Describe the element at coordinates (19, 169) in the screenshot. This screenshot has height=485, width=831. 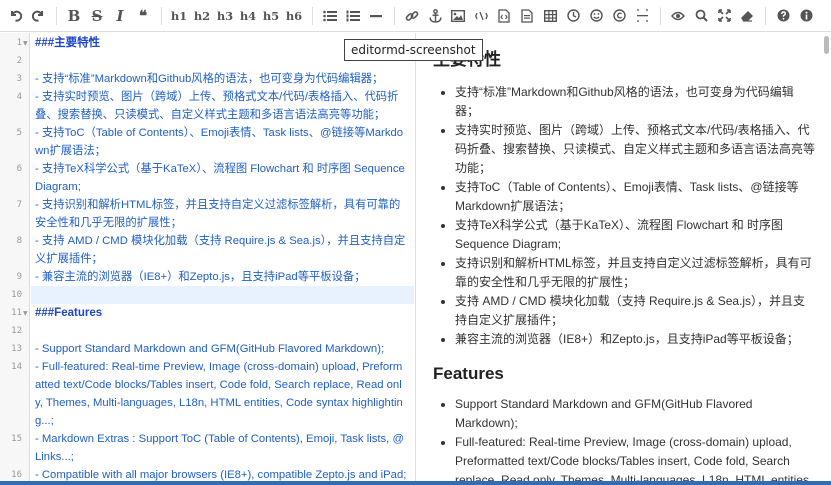
I see `line-number: 6` at that location.